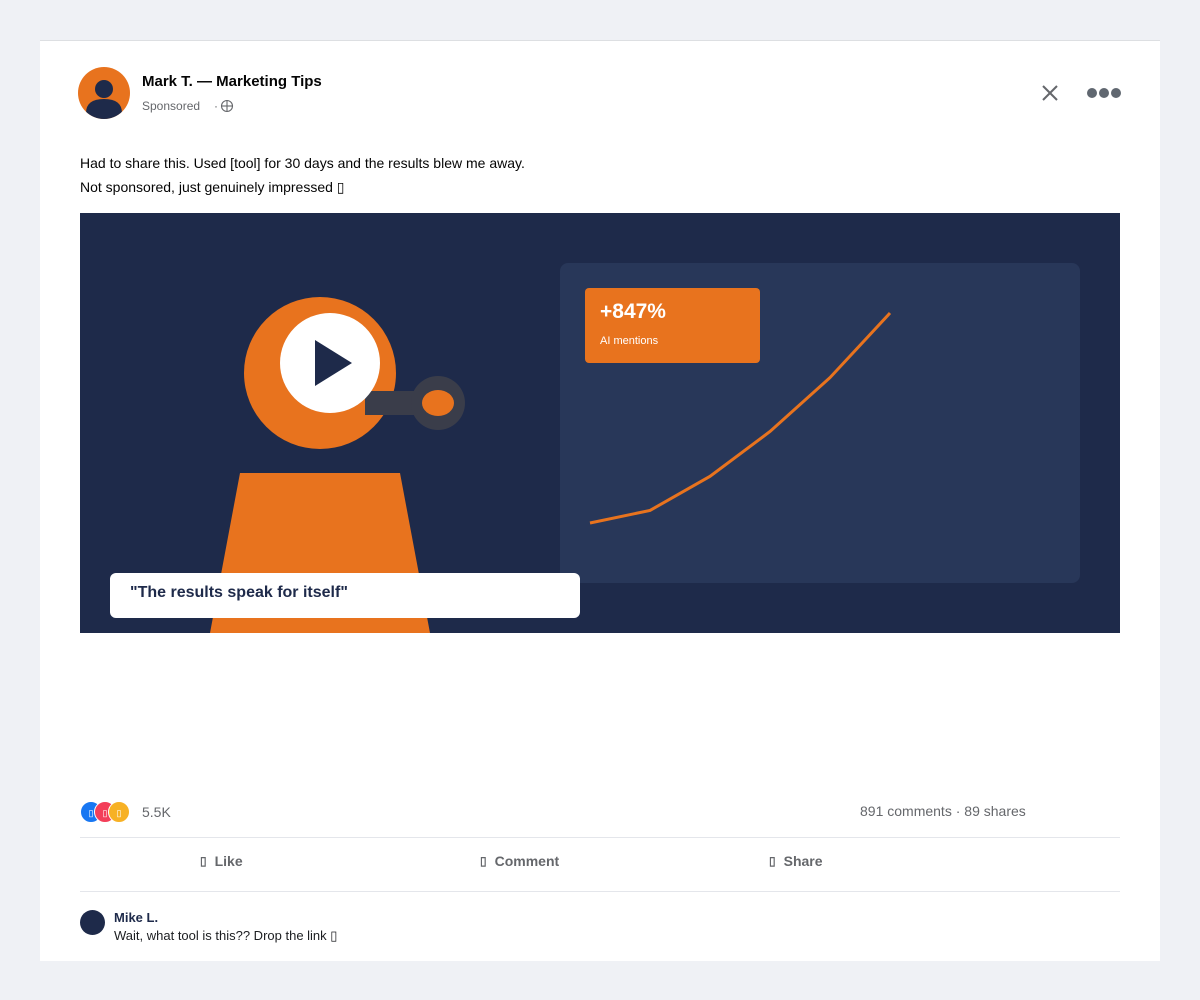 This screenshot has height=1000, width=1200. I want to click on comment-icon: ▯, so click(483, 861).